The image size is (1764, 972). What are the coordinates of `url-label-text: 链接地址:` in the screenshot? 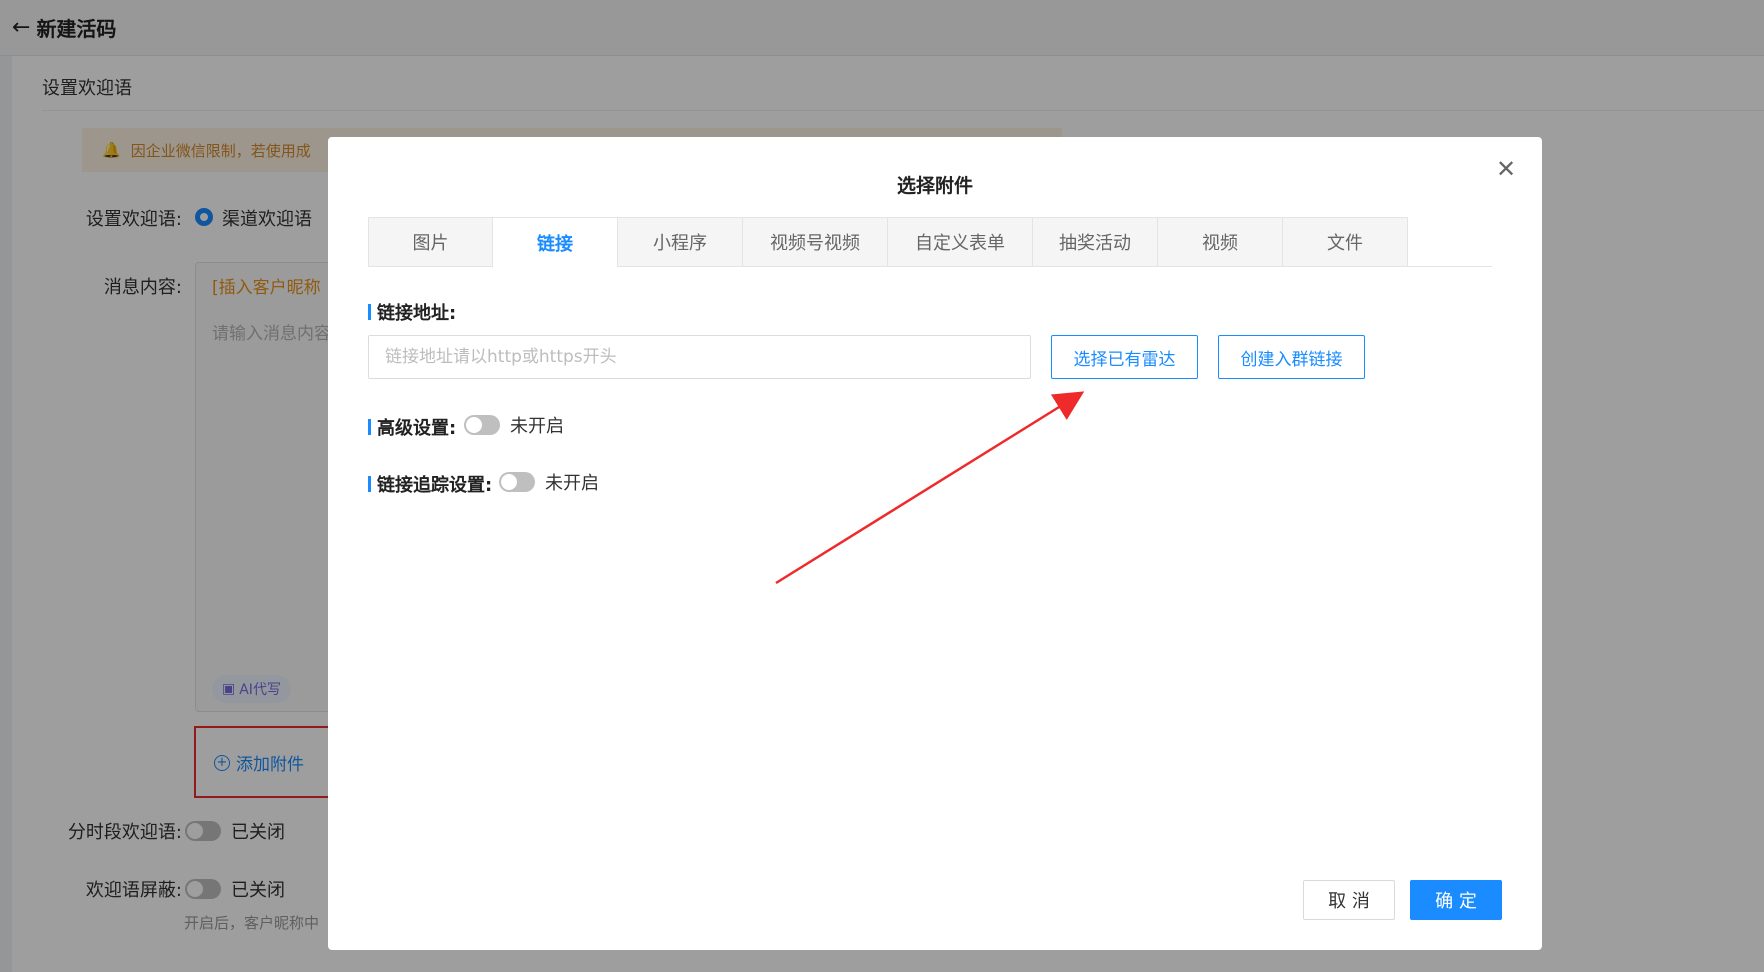 It's located at (417, 313).